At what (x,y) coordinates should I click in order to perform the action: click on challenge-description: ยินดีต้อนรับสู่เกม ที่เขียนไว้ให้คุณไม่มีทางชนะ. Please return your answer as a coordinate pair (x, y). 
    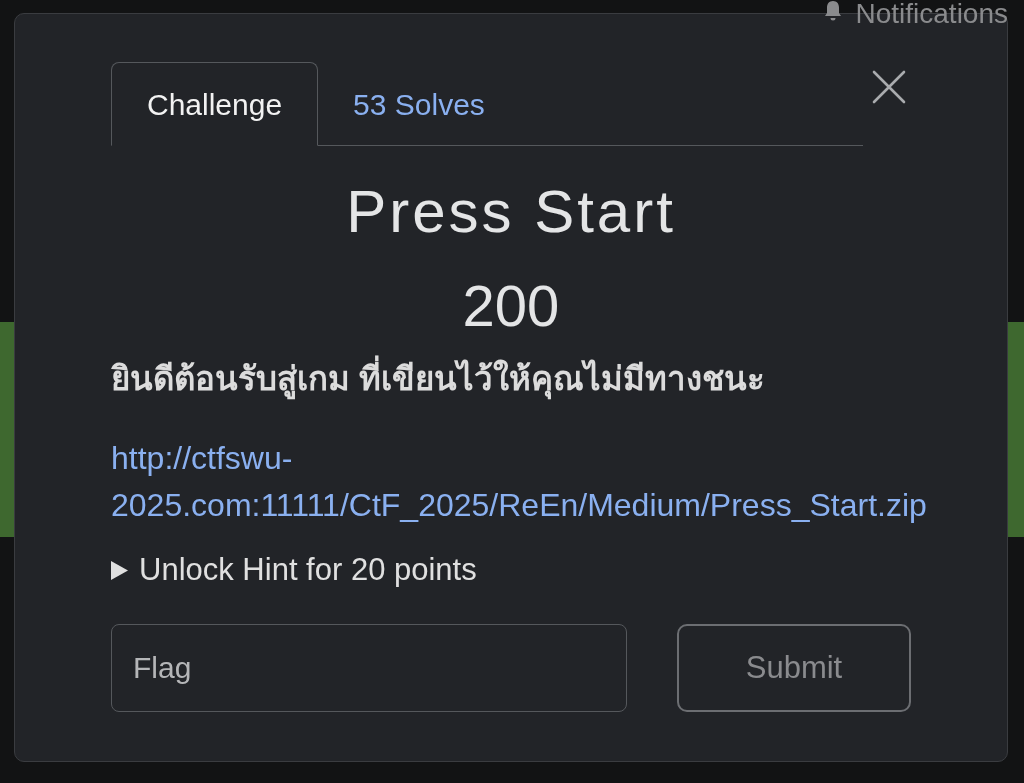
    Looking at the image, I should click on (438, 379).